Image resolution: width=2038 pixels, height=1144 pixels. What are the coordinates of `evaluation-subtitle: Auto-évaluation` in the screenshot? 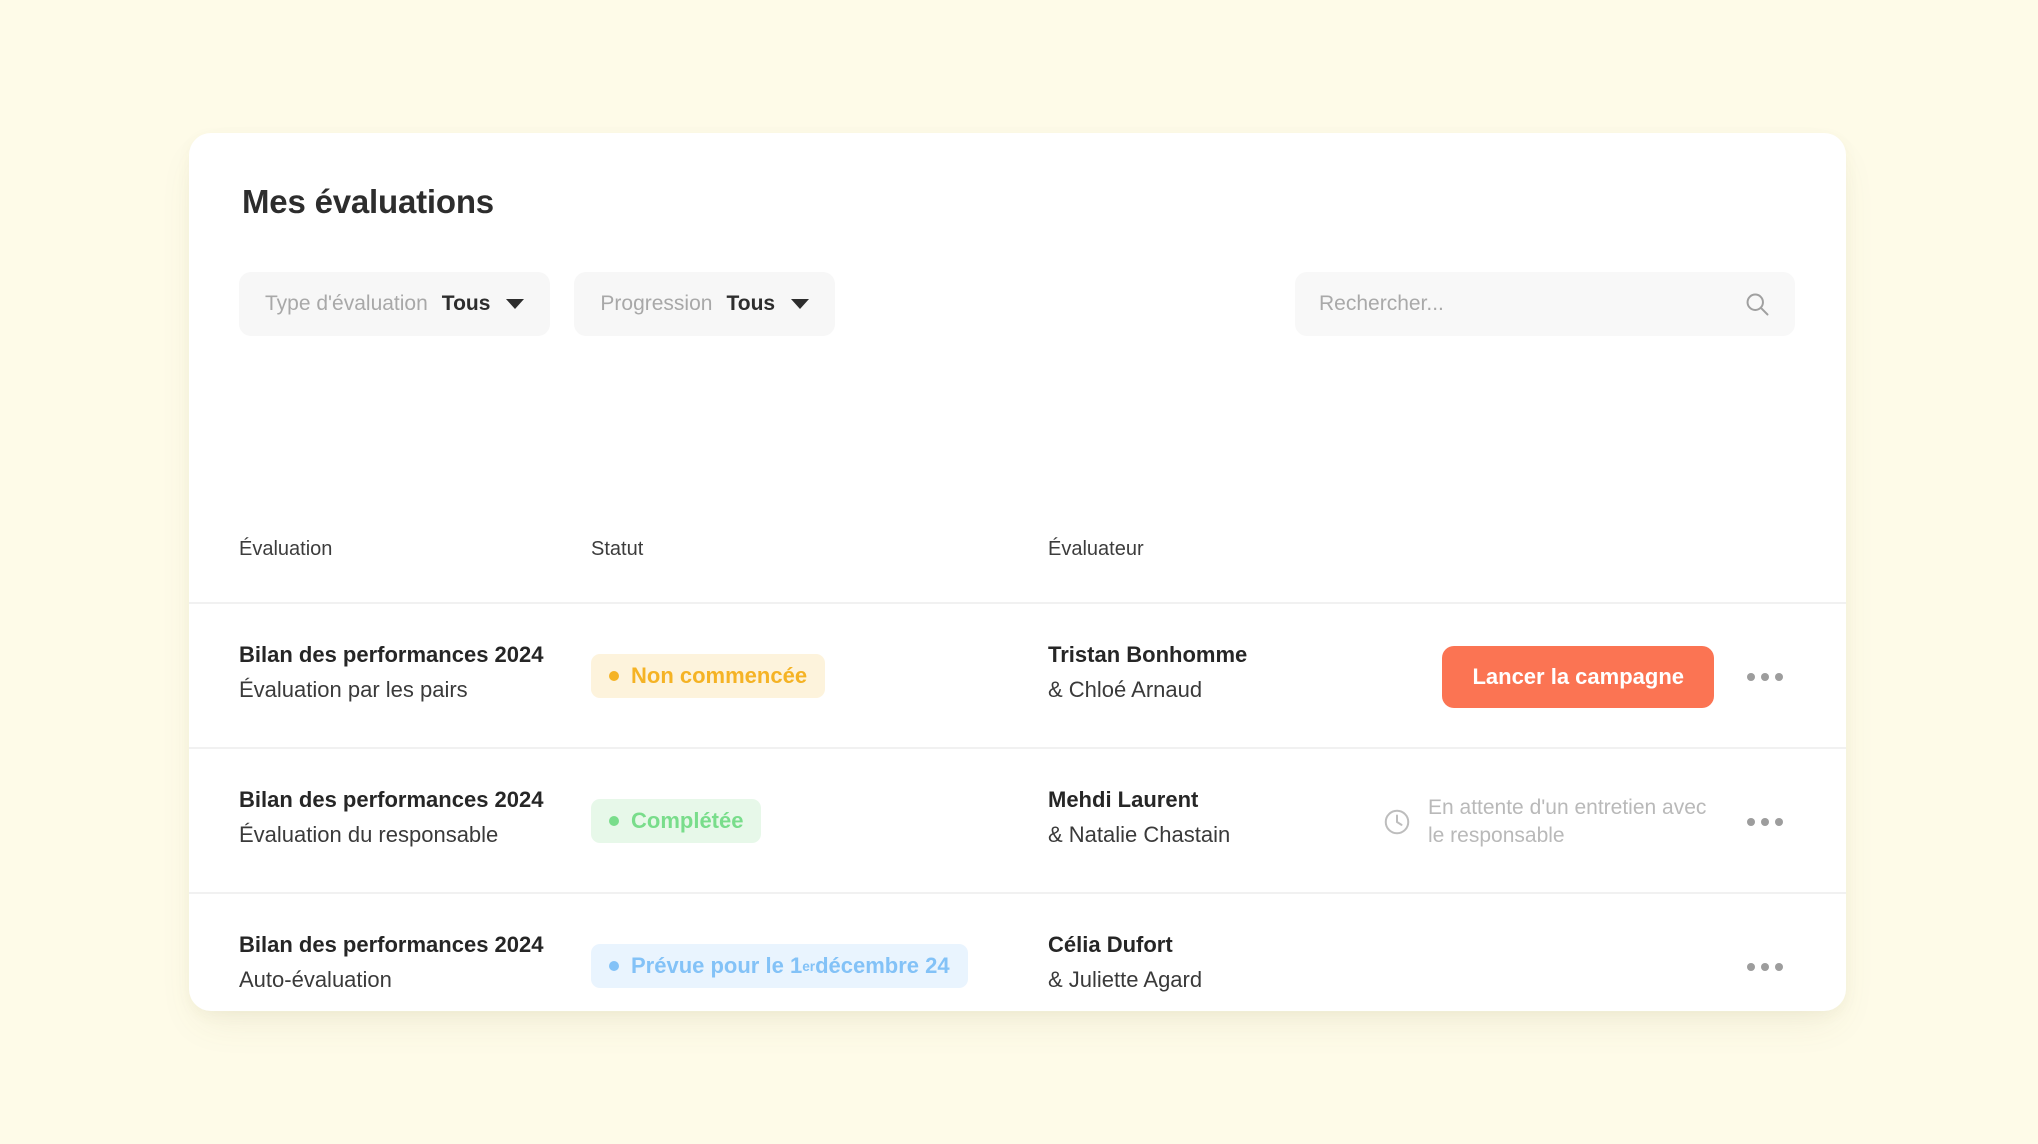 It's located at (315, 979).